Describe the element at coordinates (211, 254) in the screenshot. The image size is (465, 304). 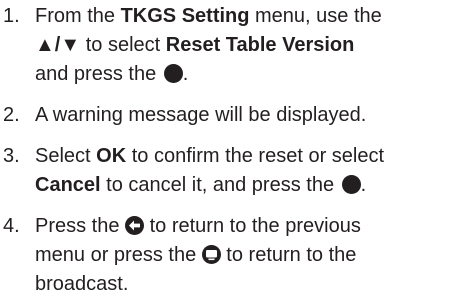
I see `exit-button-icon` at that location.